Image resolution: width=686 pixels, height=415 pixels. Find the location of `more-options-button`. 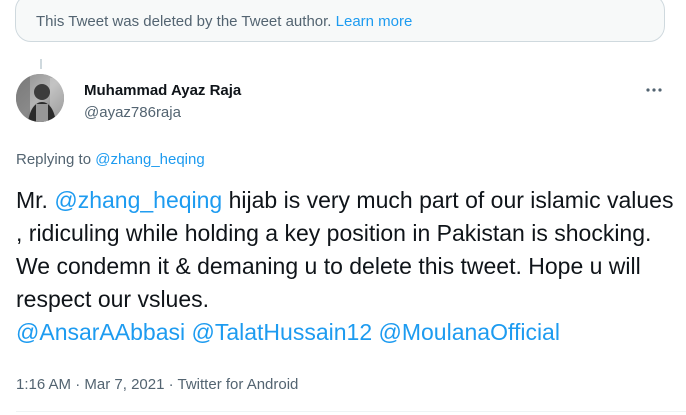

more-options-button is located at coordinates (654, 90).